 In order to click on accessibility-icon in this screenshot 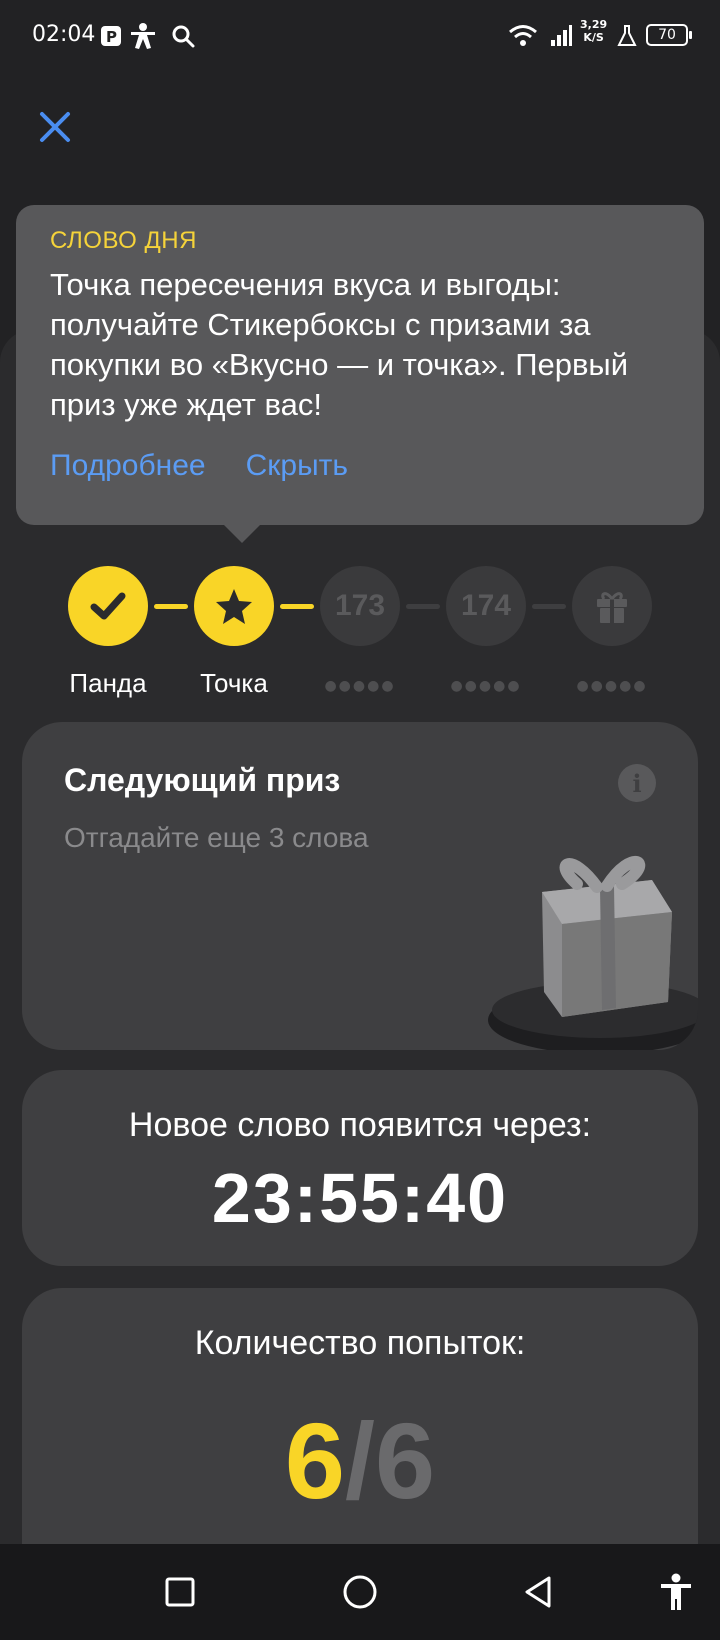, I will do `click(676, 1591)`.